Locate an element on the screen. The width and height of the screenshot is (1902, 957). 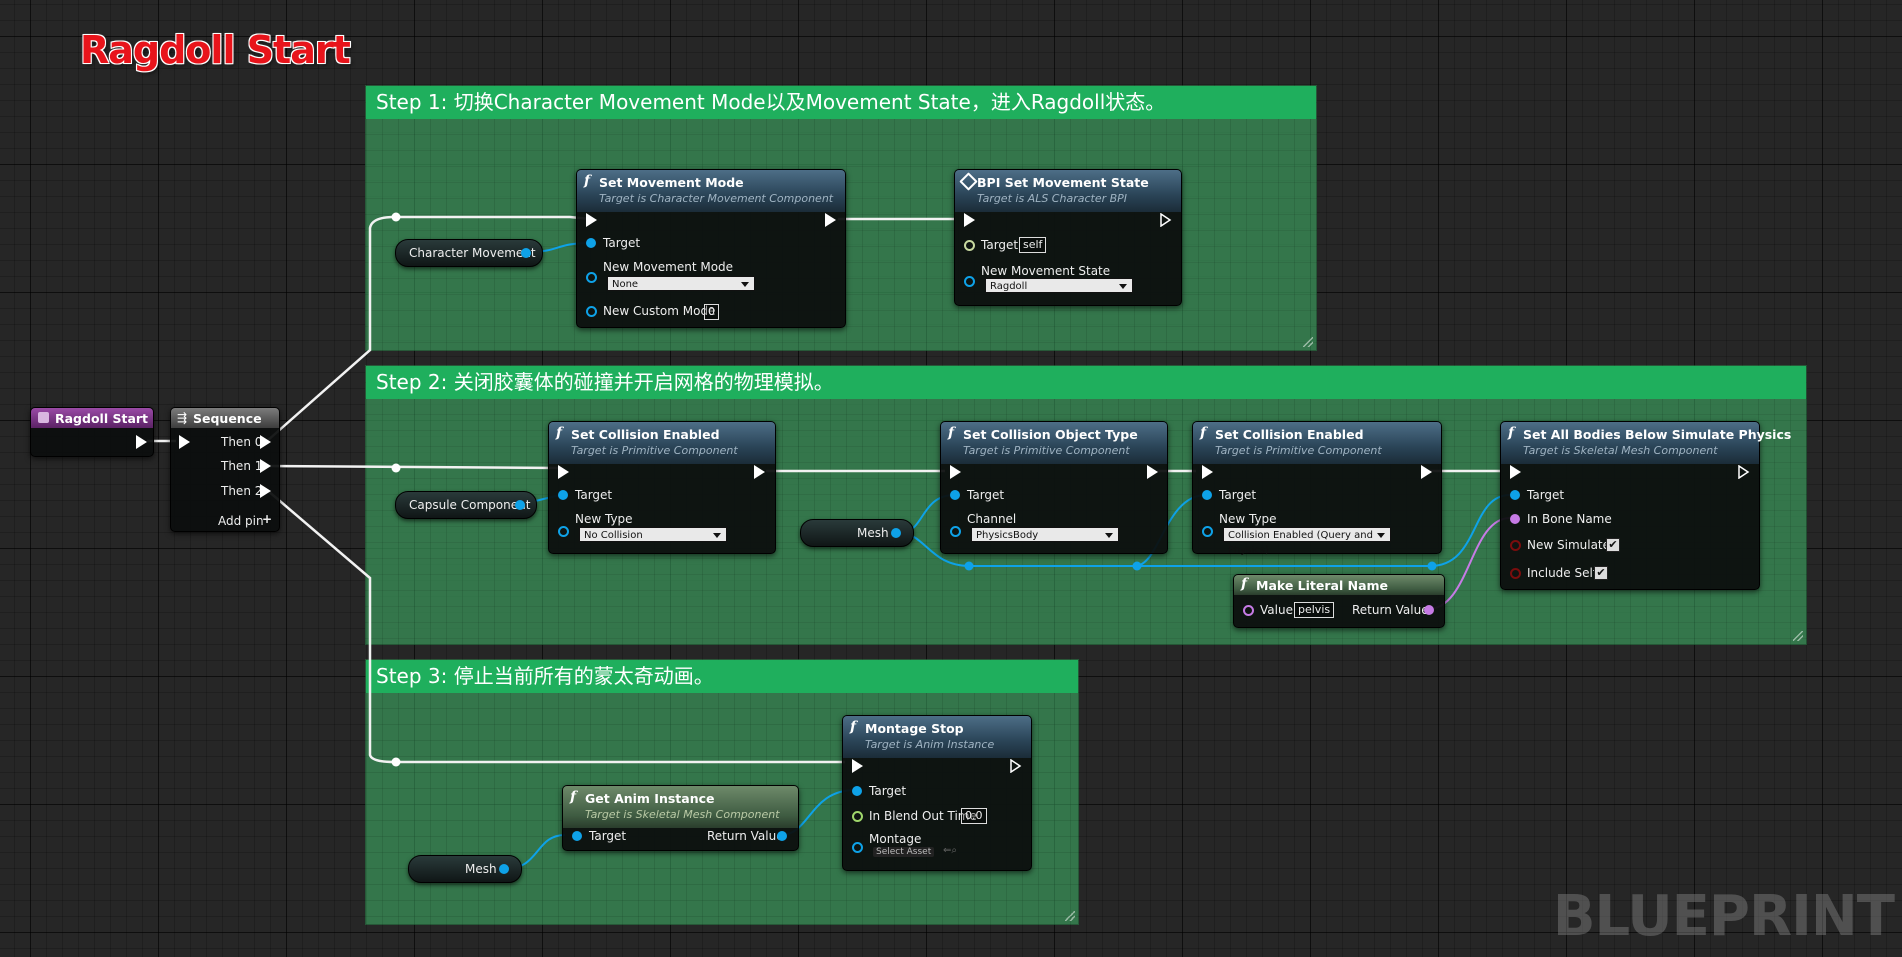
event-node-header: Ragdoll Start is located at coordinates (92, 418).